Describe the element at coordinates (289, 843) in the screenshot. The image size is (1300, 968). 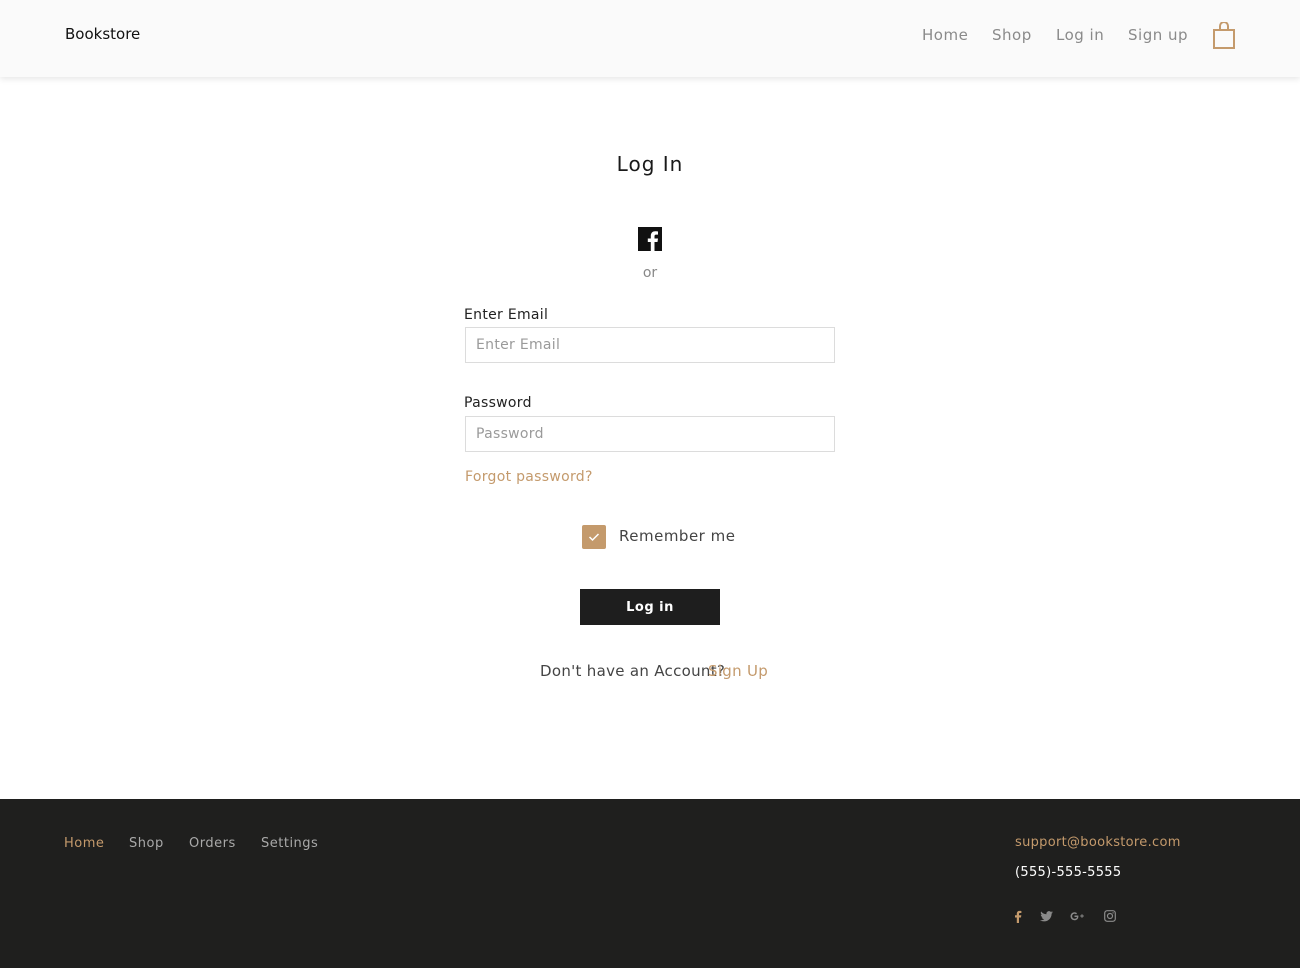
I see `footer-nav-settings: Settings` at that location.